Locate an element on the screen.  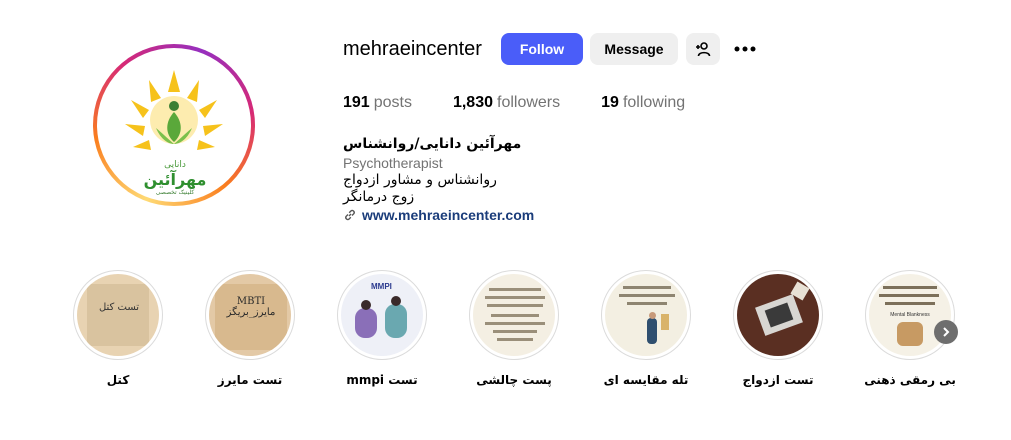
highlight-cover: Mental Blankness is located at coordinates (910, 315).